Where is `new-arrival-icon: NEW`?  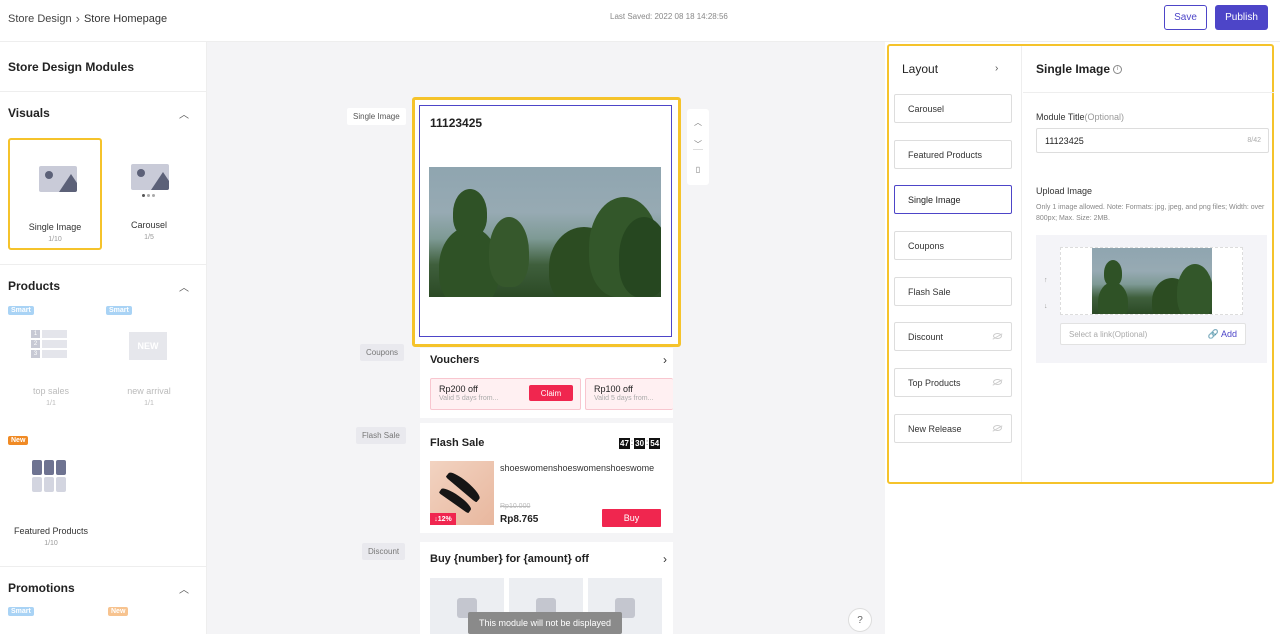 new-arrival-icon: NEW is located at coordinates (148, 346).